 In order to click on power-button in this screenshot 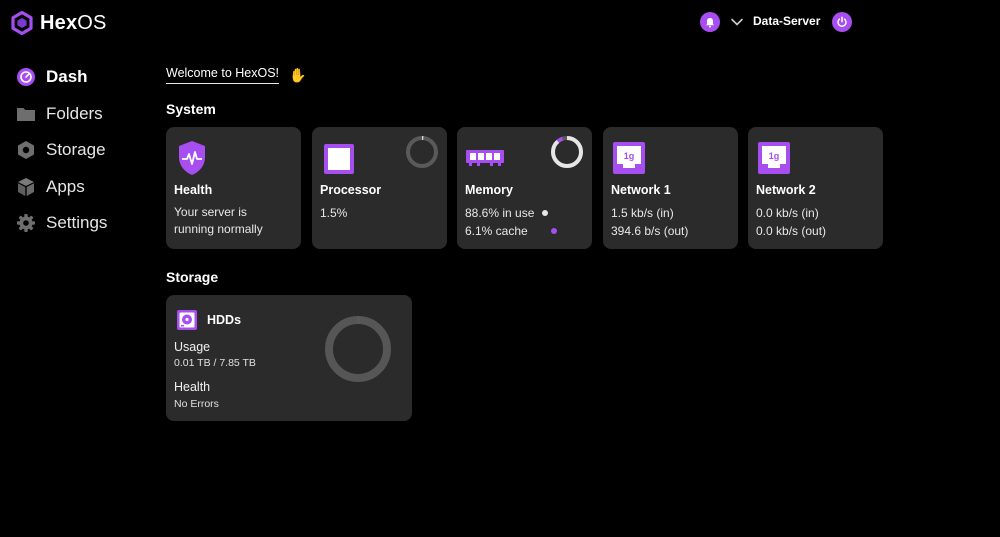, I will do `click(842, 22)`.